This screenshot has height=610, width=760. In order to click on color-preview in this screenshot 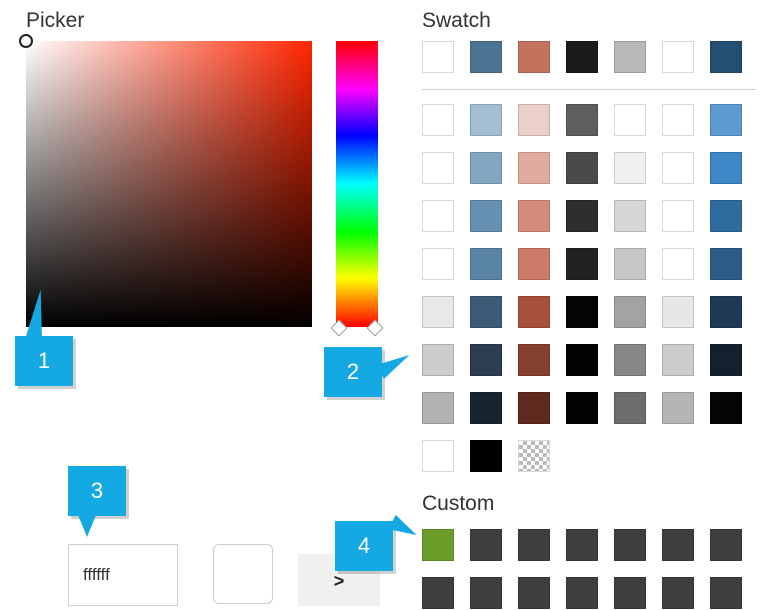, I will do `click(243, 574)`.